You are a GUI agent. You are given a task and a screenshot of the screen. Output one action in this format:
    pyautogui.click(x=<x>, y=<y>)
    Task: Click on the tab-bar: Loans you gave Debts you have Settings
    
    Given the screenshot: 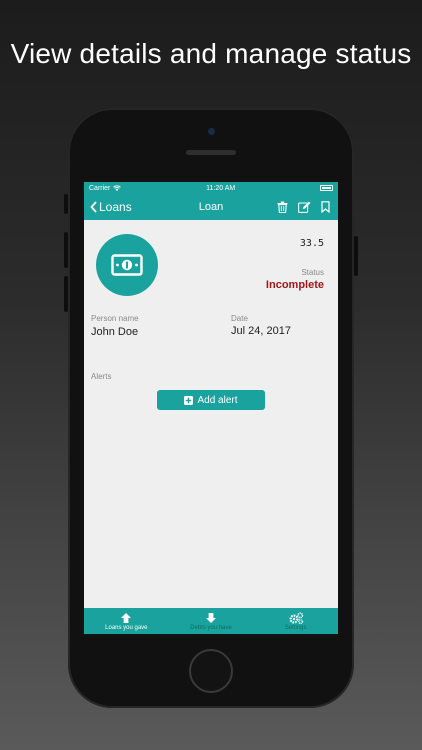 What is the action you would take?
    pyautogui.click(x=211, y=621)
    